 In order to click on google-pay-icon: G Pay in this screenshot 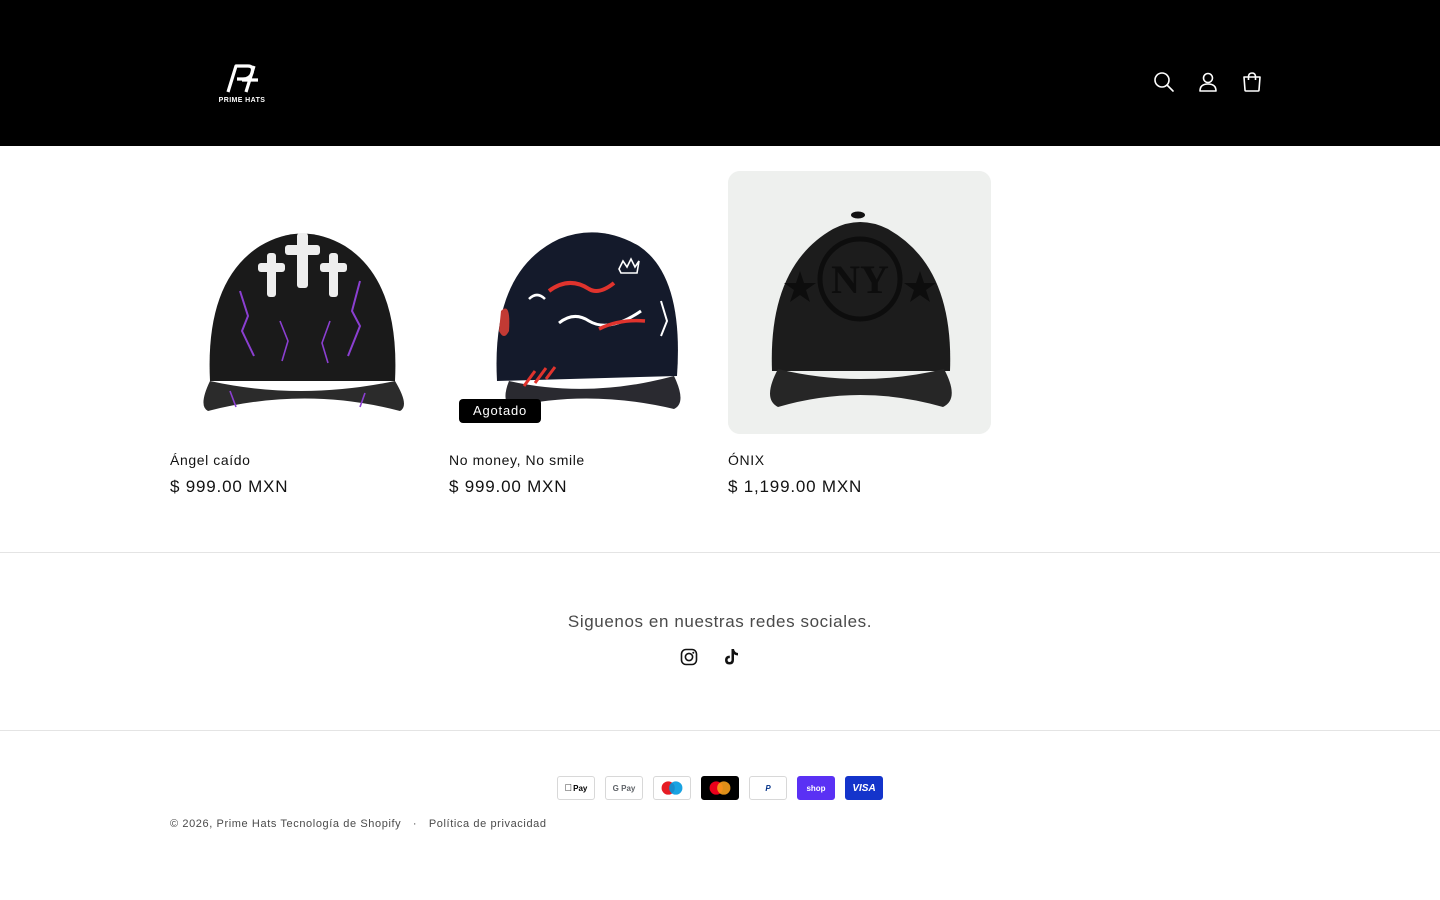, I will do `click(624, 788)`.